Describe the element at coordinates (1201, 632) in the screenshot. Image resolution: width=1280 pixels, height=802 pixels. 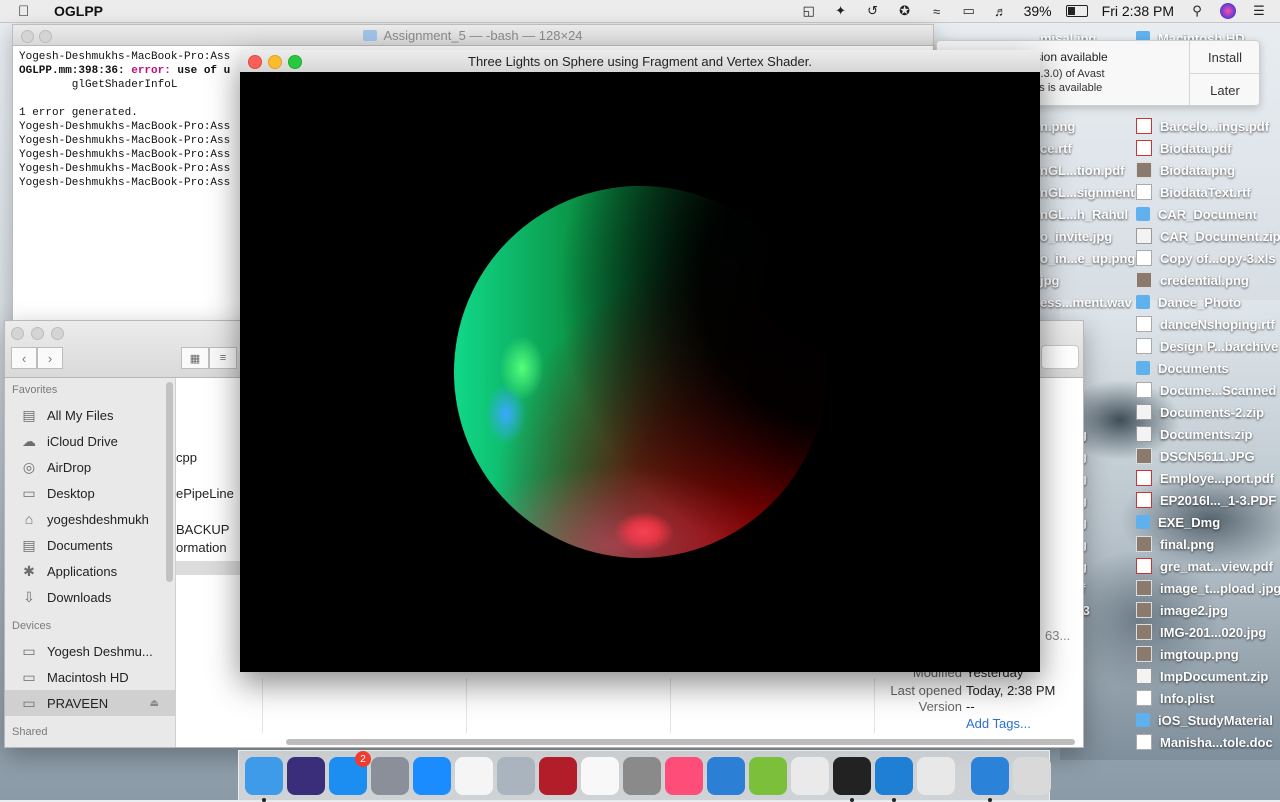
I see `desktop-file: IMG-201...020.jpg` at that location.